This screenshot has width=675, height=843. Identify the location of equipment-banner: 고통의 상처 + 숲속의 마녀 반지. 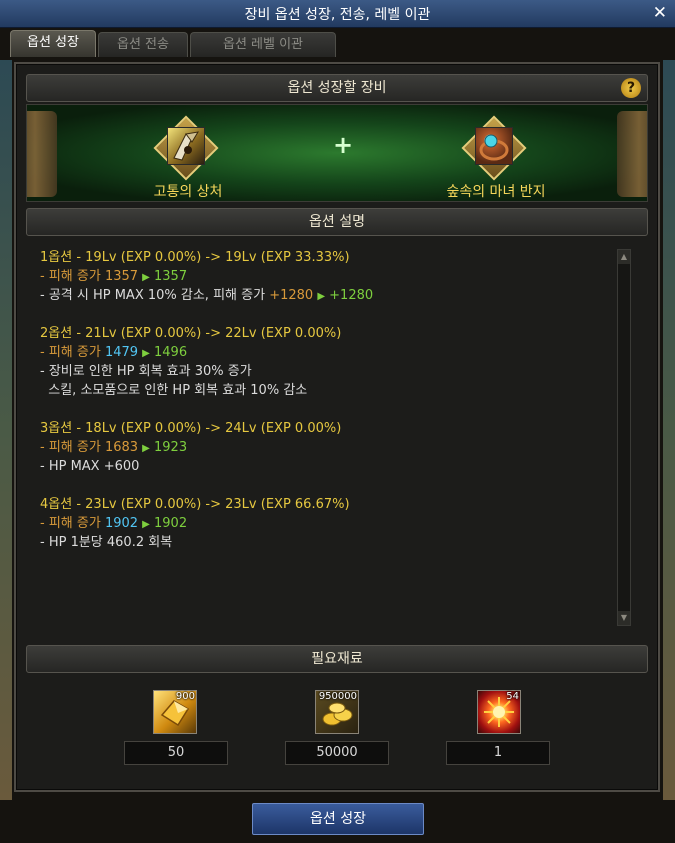
(337, 153).